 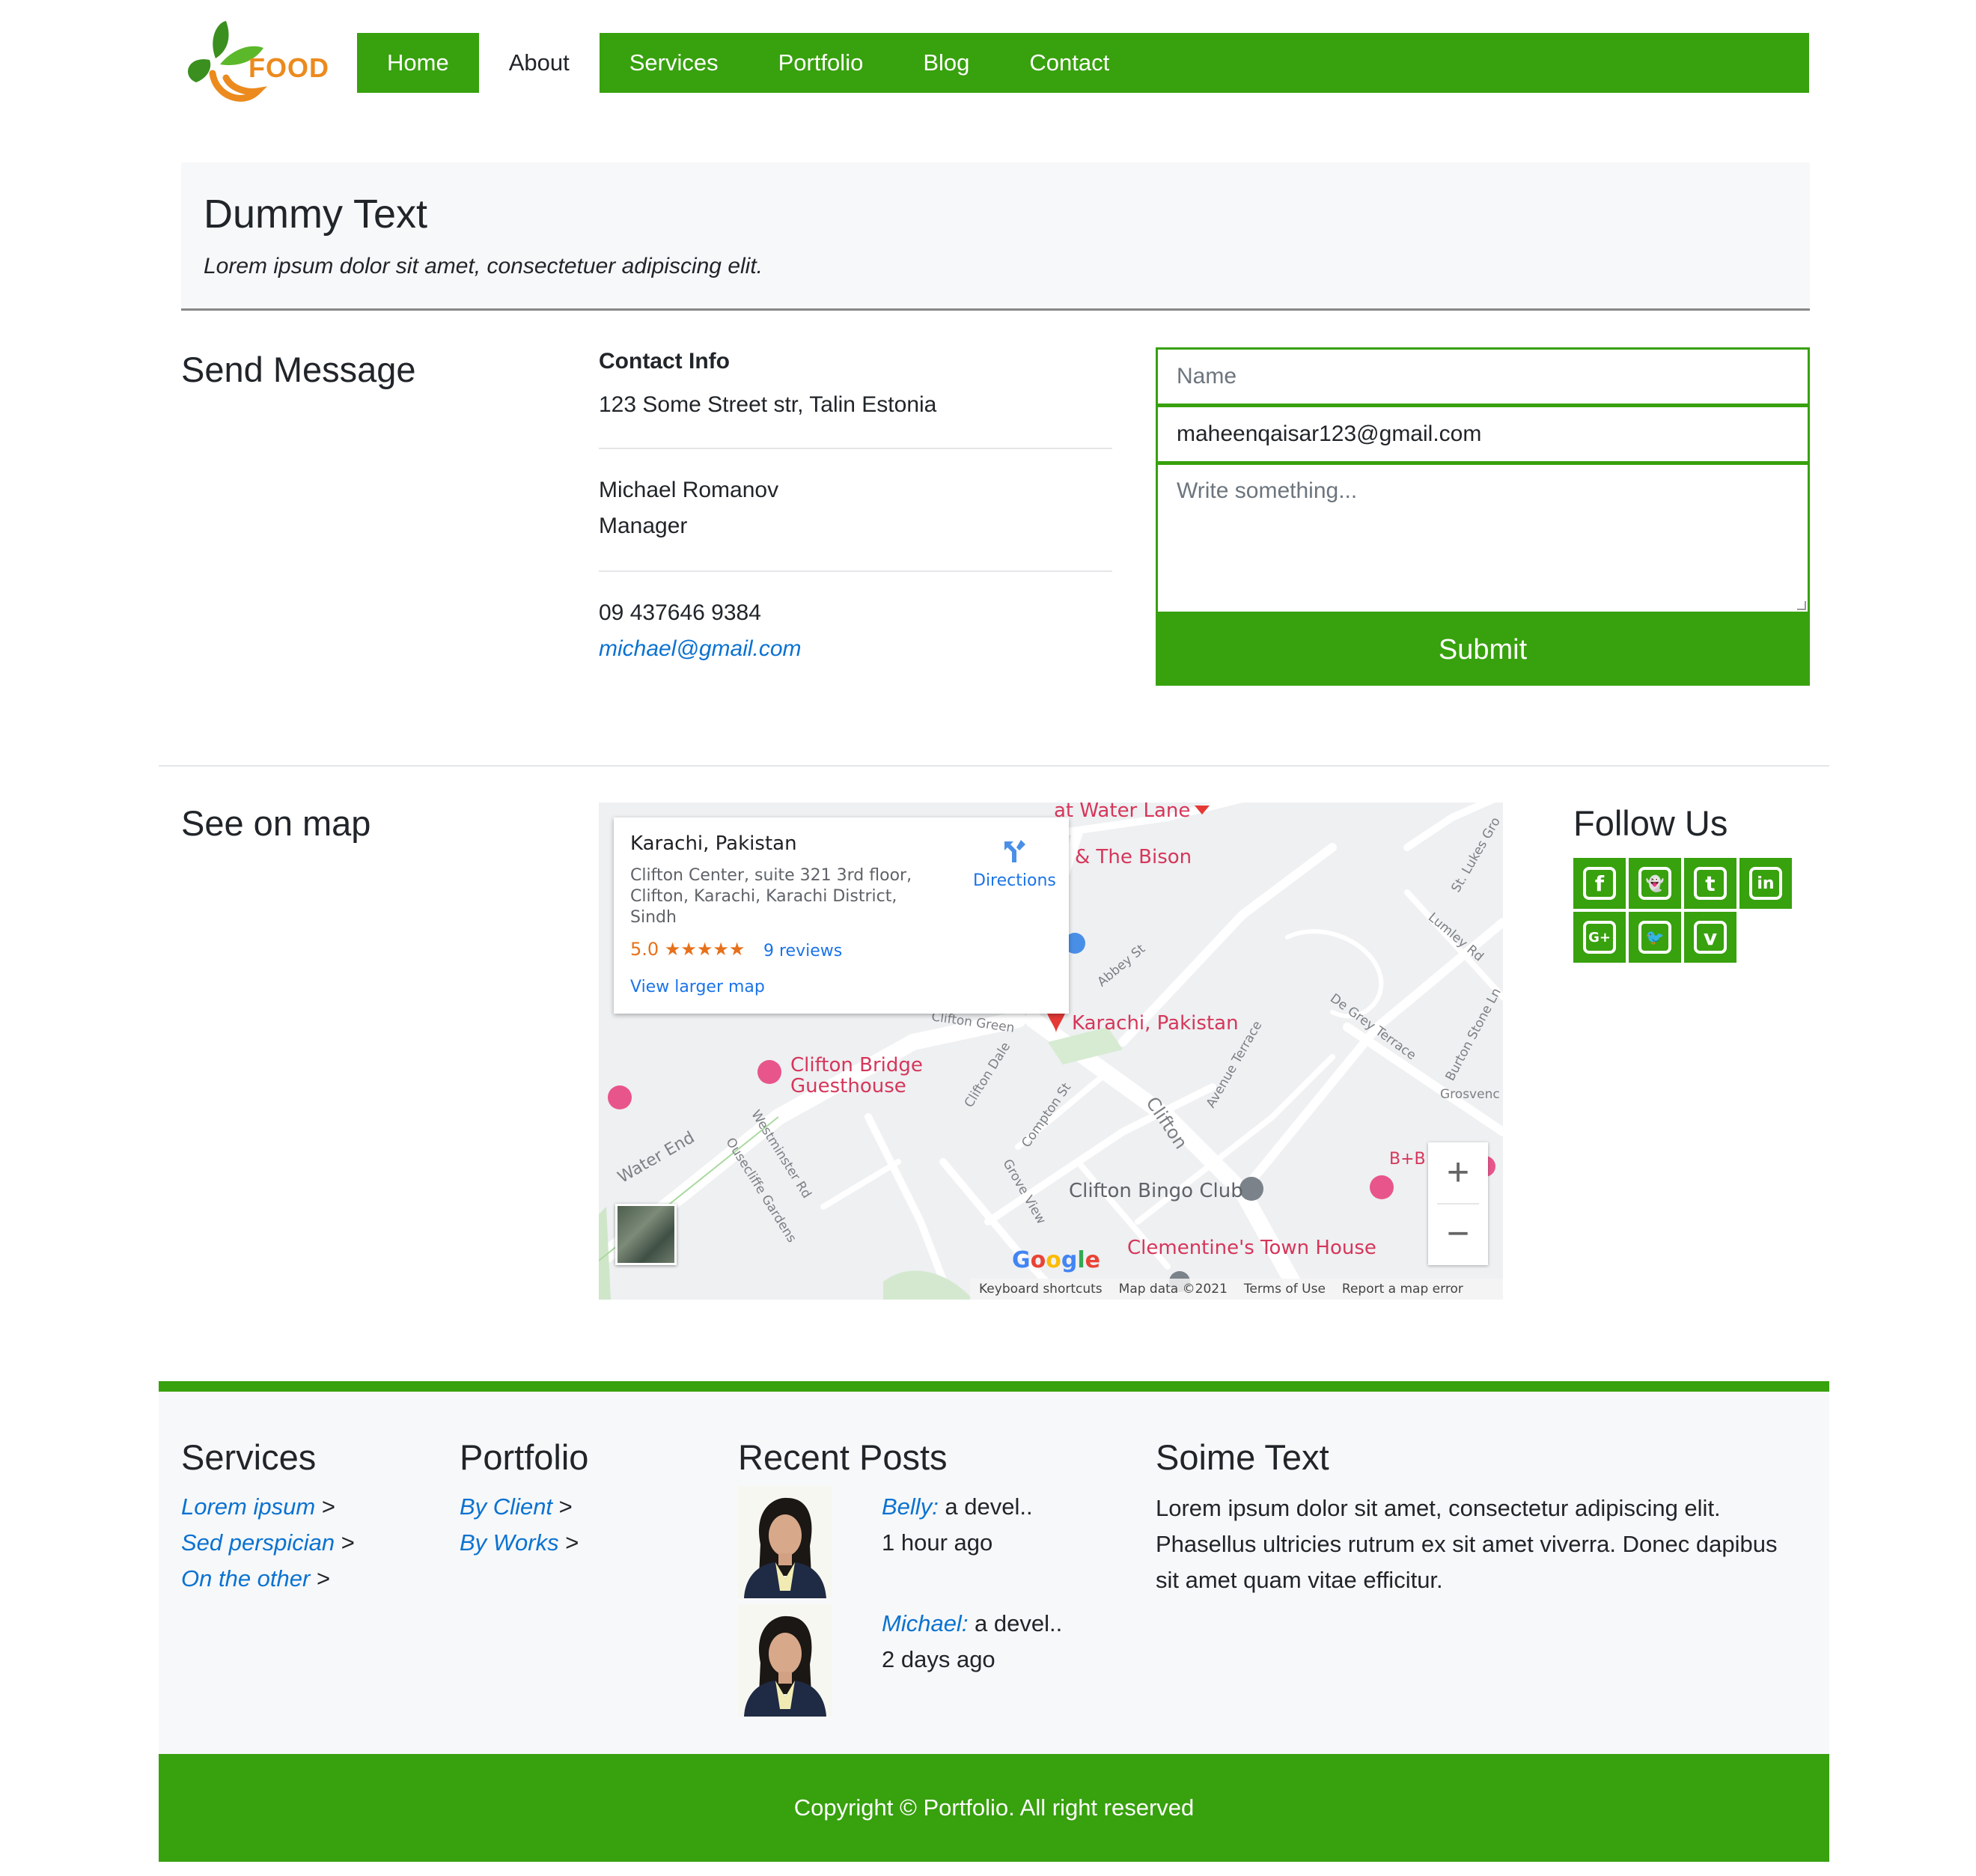 What do you see at coordinates (848, 1086) in the screenshot?
I see `map-label-guesthouse-2: Guesthouse` at bounding box center [848, 1086].